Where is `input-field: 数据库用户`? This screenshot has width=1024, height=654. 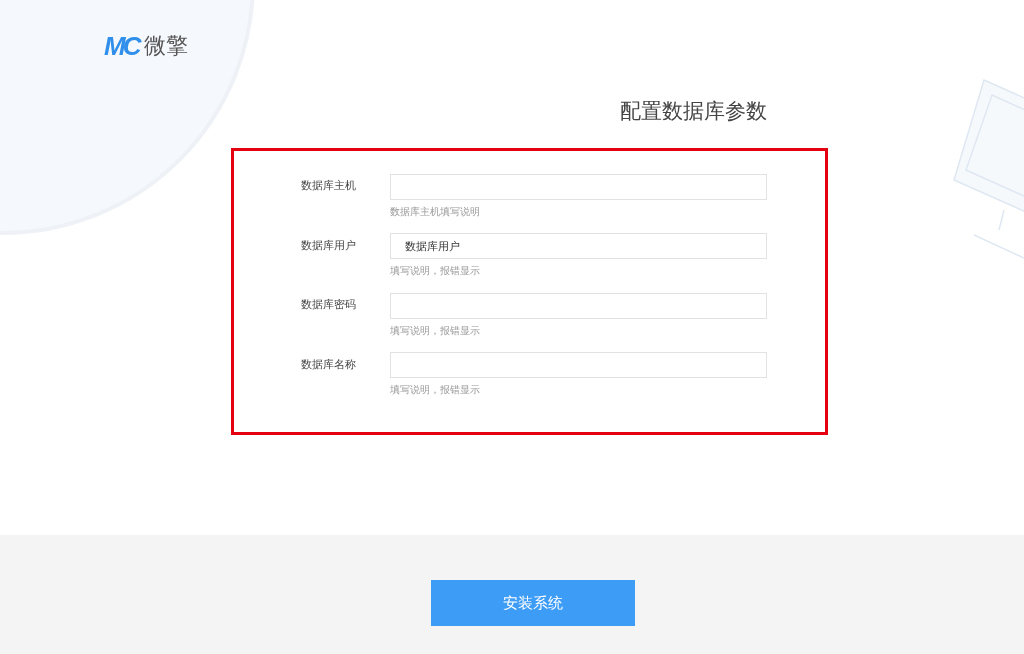 input-field: 数据库用户 is located at coordinates (578, 246).